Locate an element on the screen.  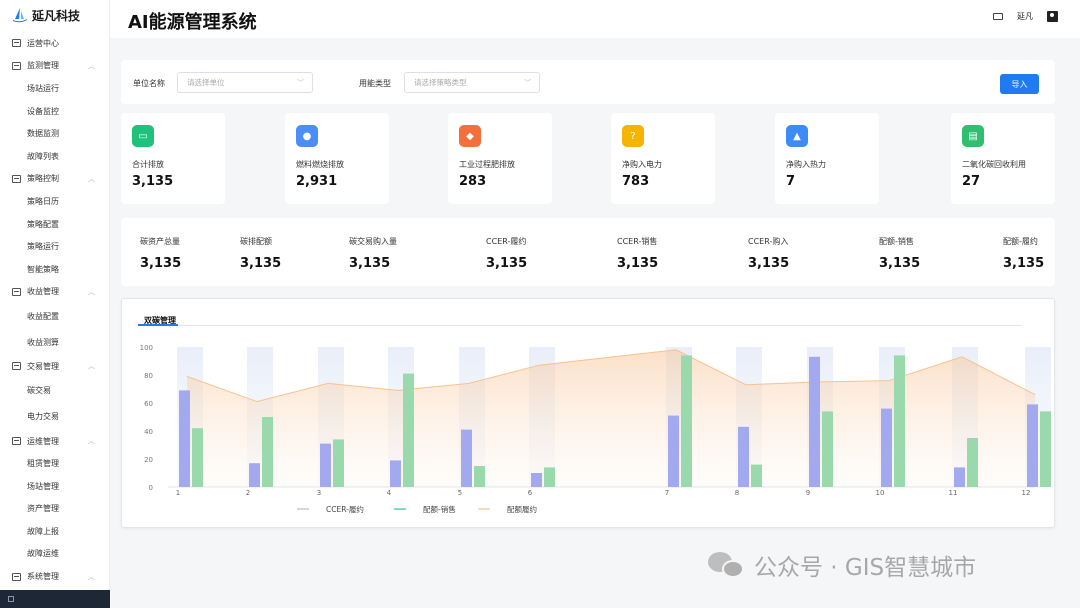
sidebar-item: 策略日历 is located at coordinates (54, 201).